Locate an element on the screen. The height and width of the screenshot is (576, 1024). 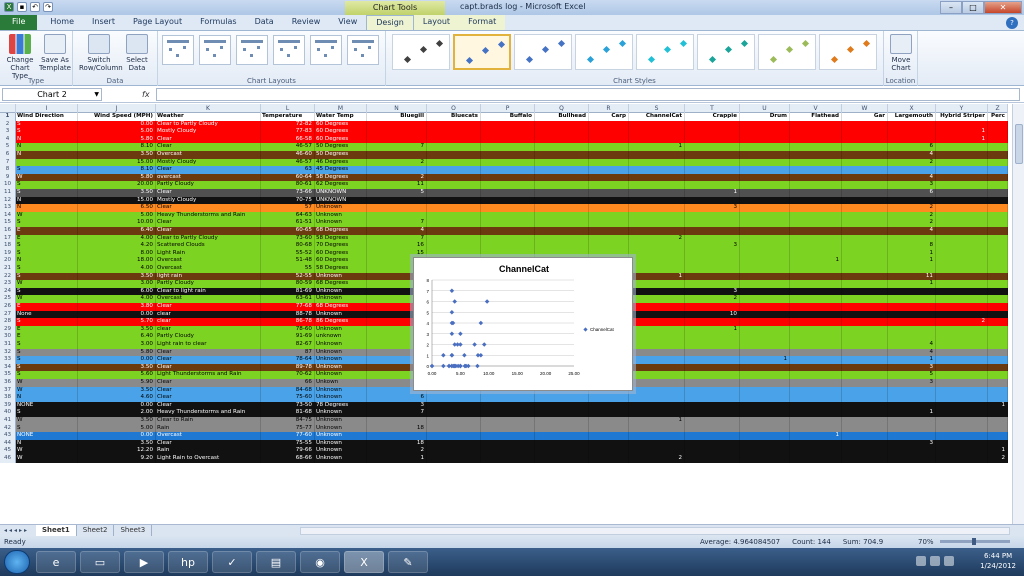
media-taskbar-icon: ▶ is located at coordinates (144, 562).